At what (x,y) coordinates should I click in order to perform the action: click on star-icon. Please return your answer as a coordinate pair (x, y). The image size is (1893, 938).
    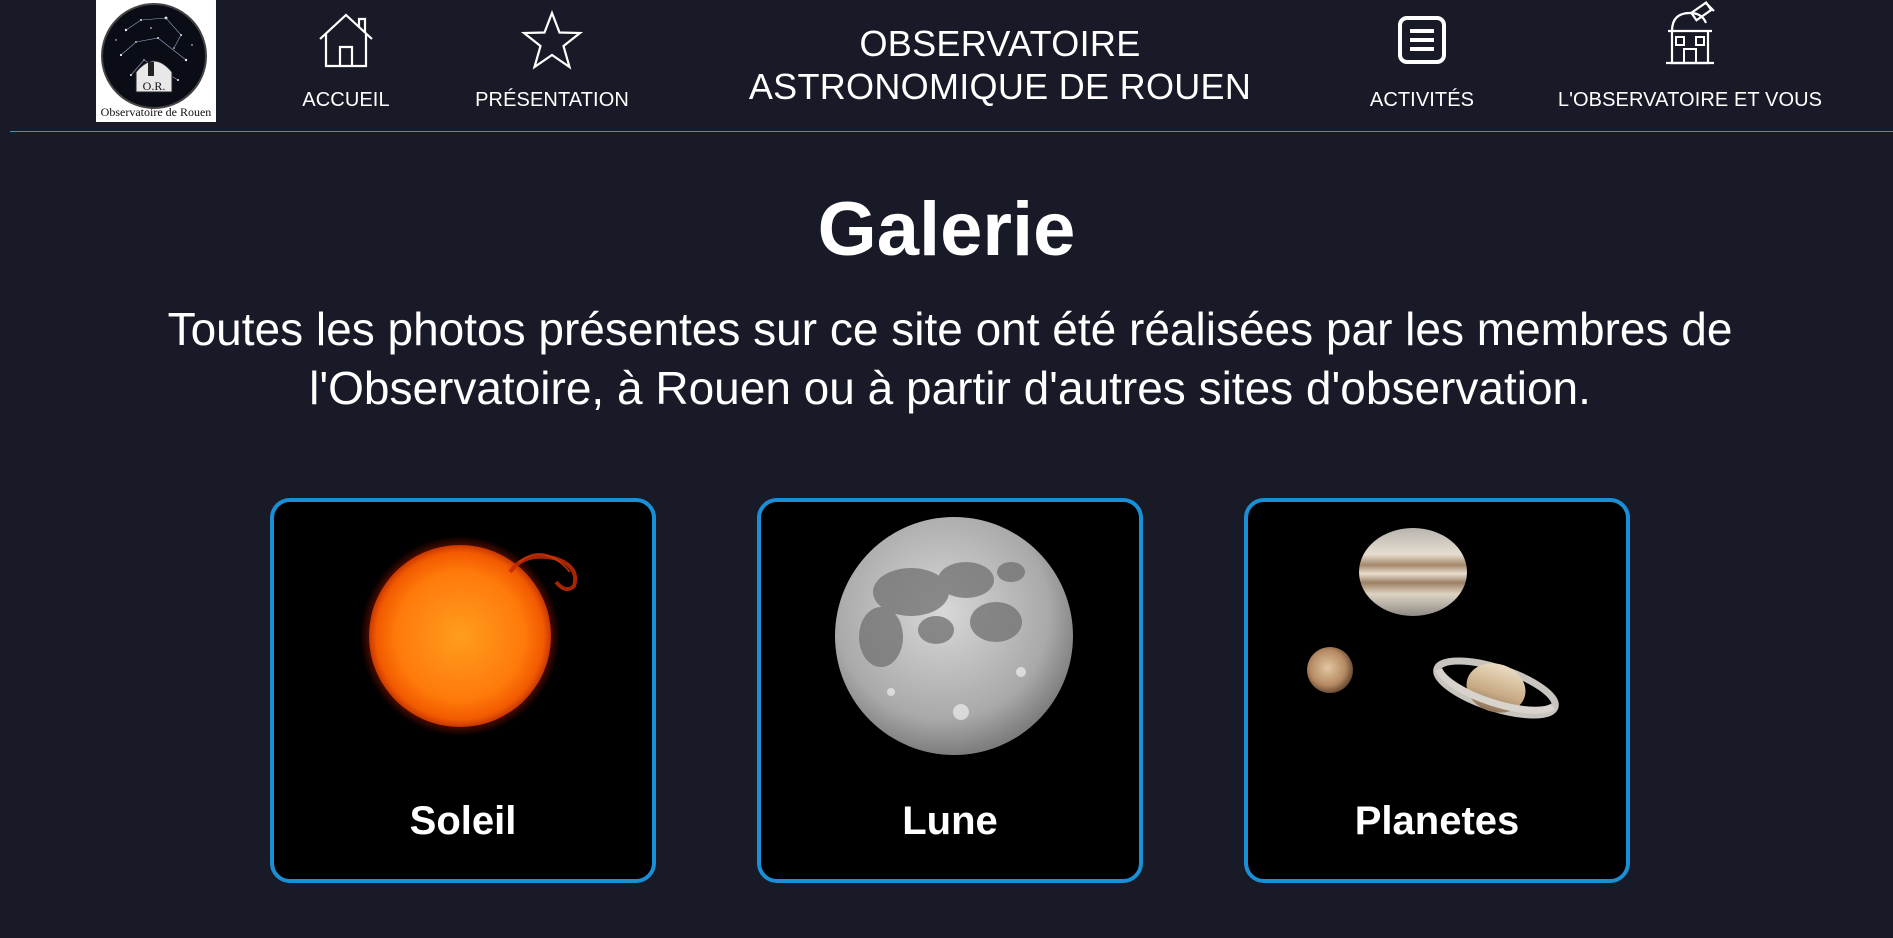
    Looking at the image, I should click on (552, 40).